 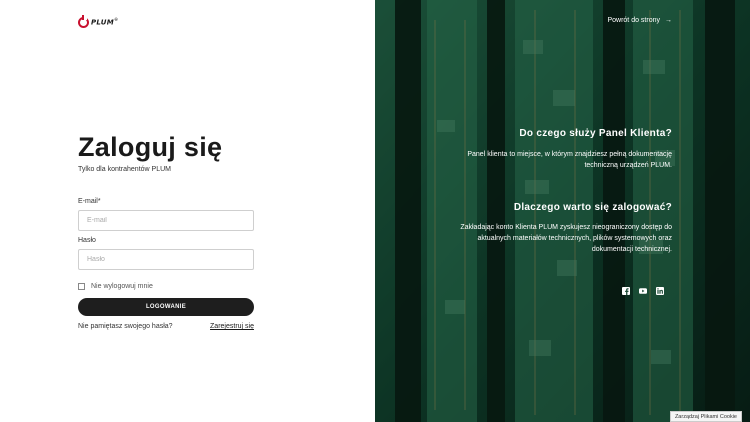 I want to click on remember-label: Nie wylogowuj mnie, so click(x=122, y=286).